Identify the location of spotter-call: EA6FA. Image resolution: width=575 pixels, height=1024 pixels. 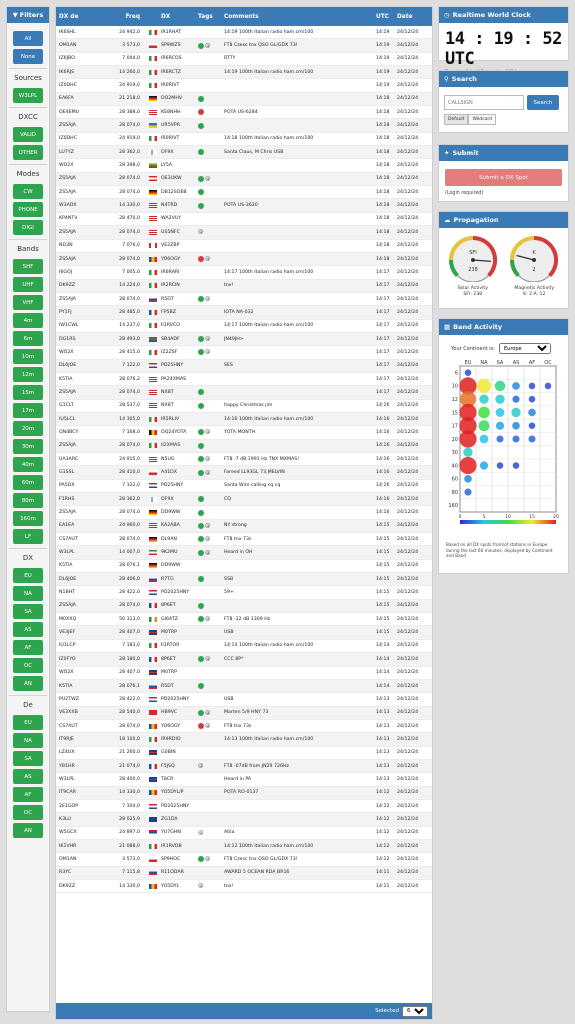
(81, 99).